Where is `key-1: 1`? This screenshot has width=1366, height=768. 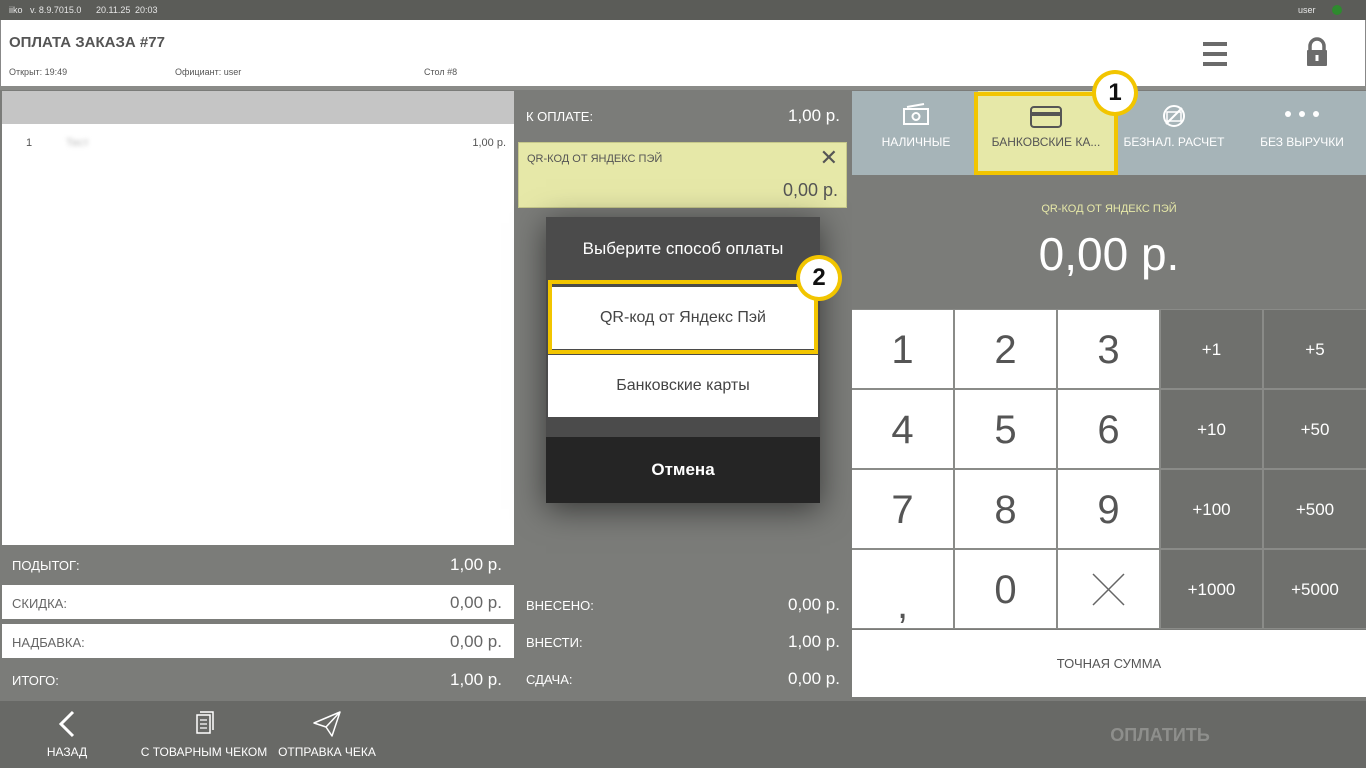 key-1: 1 is located at coordinates (902, 349).